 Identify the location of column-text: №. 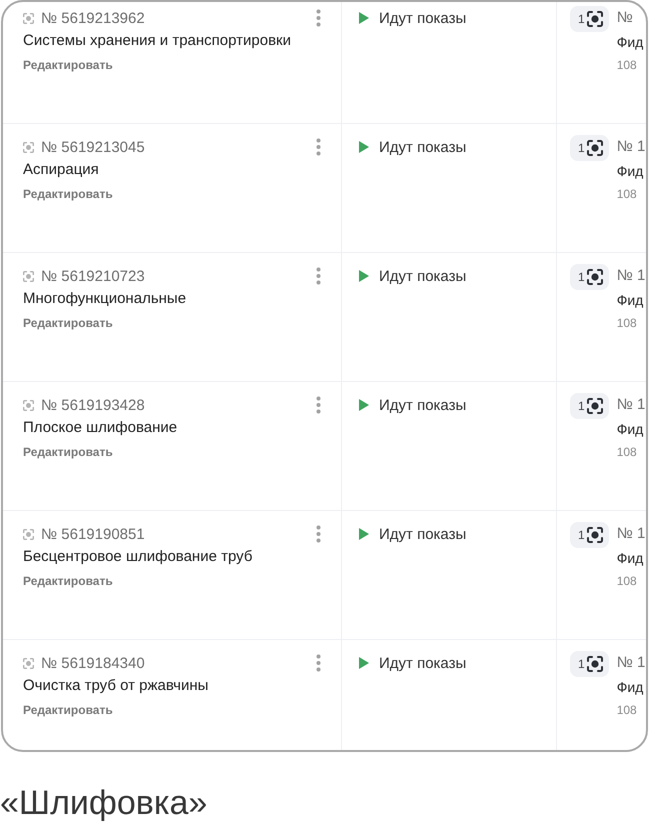
(624, 18).